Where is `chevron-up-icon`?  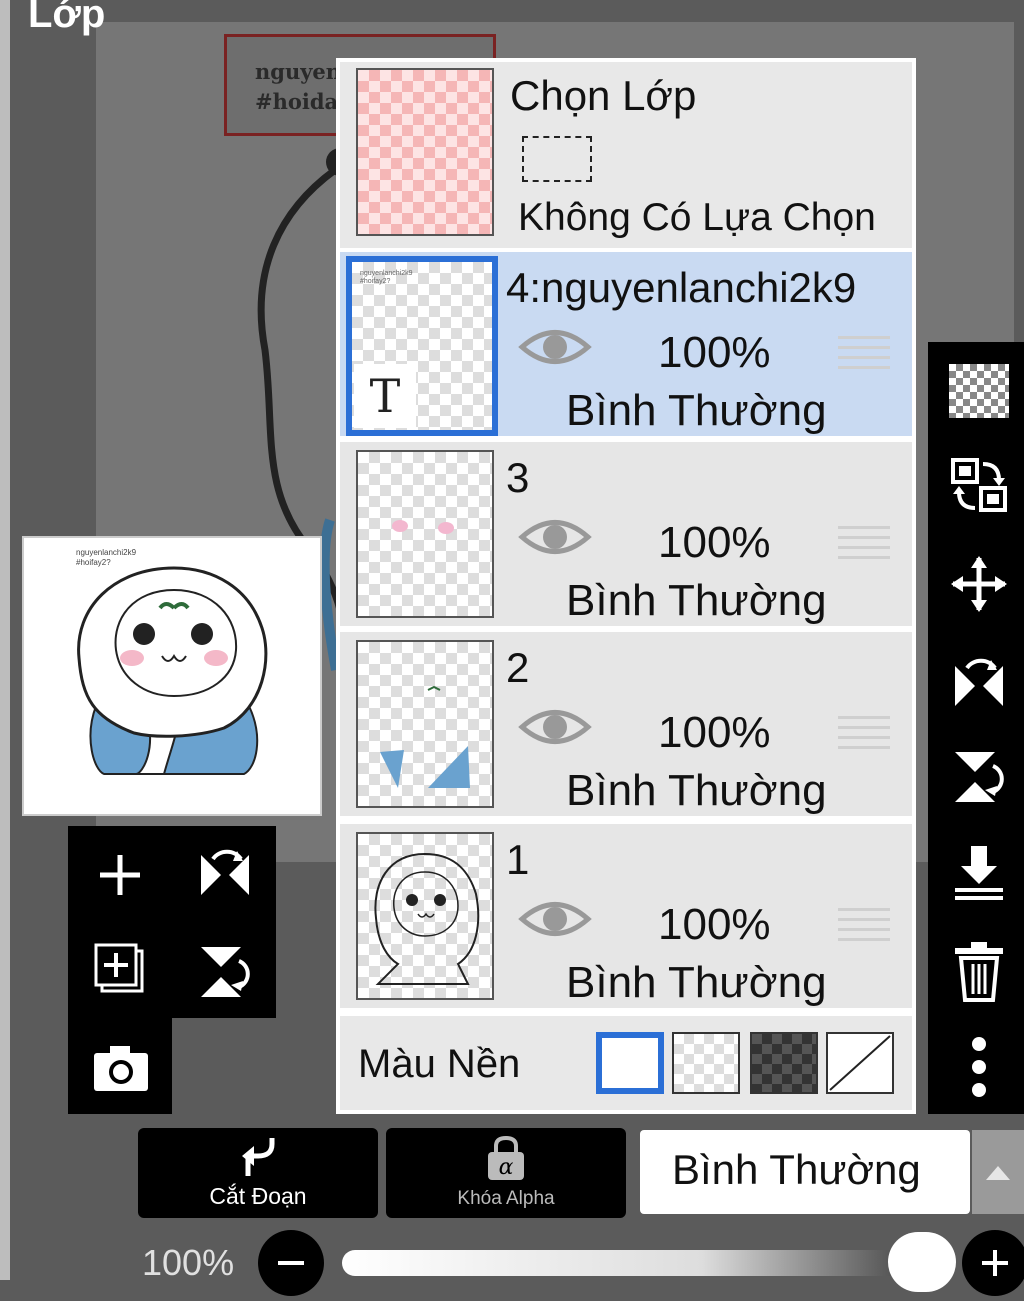
chevron-up-icon is located at coordinates (998, 1173).